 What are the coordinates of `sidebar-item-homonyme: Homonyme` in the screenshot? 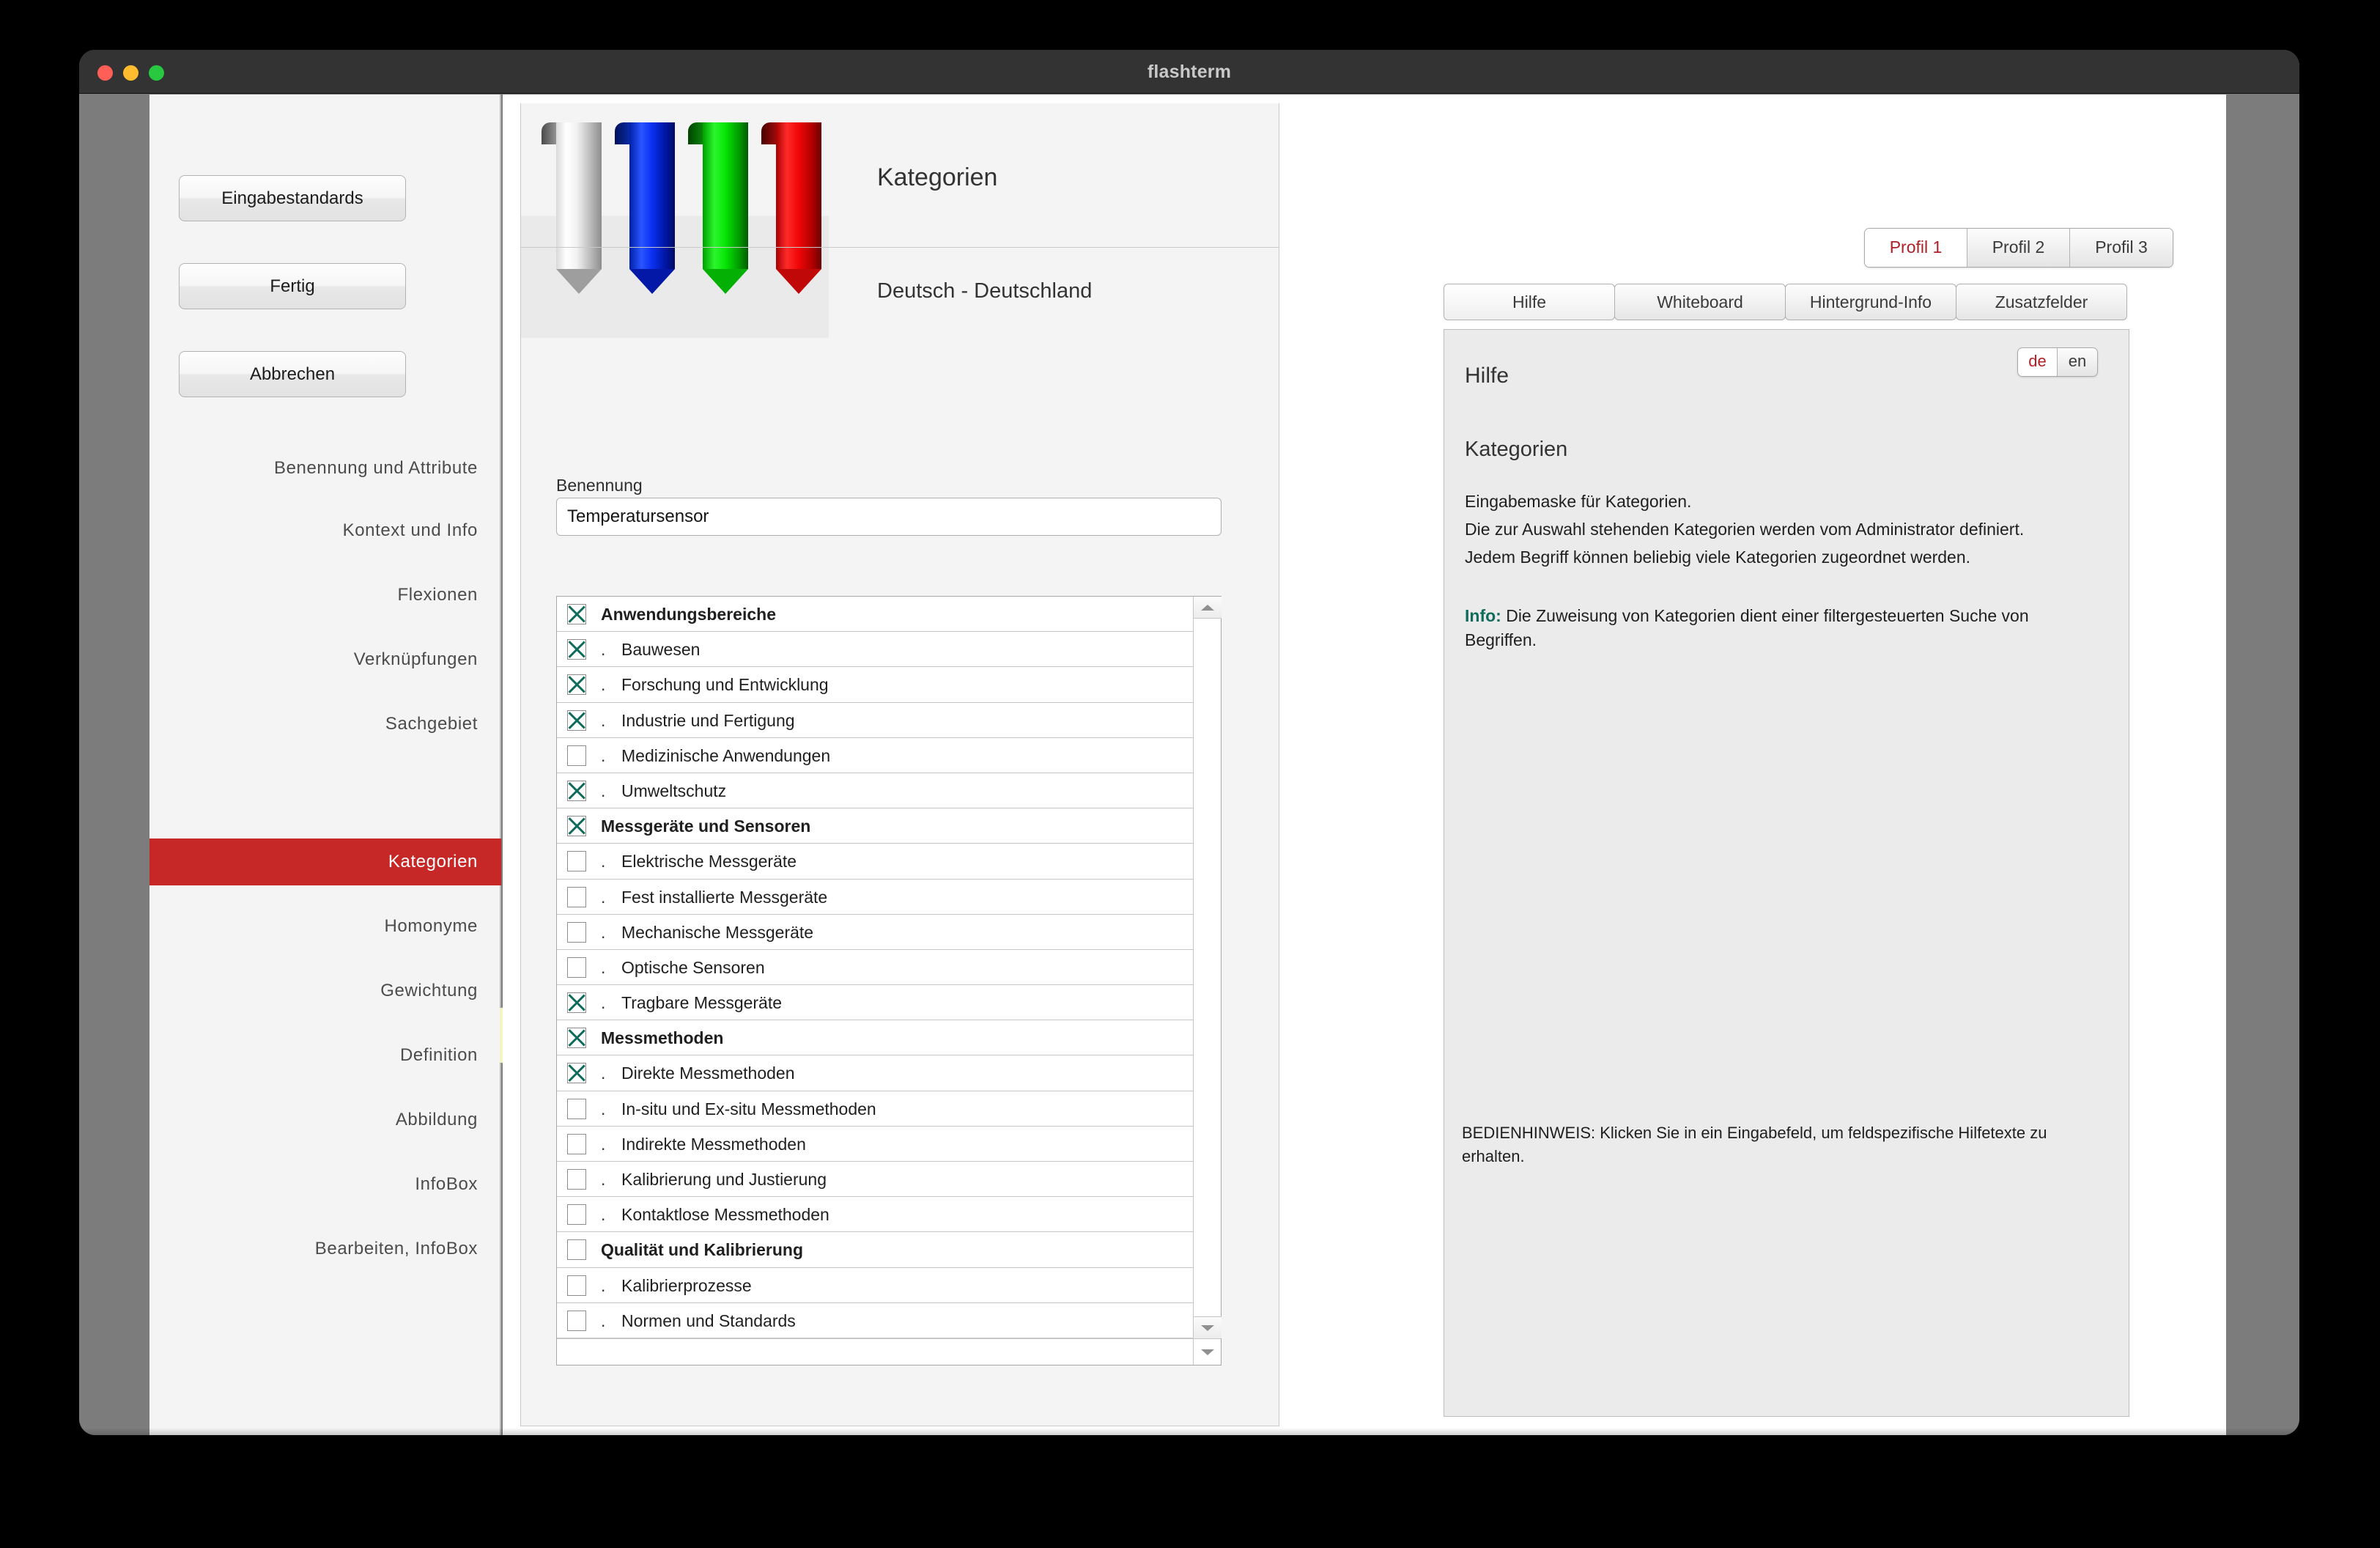 It's located at (325, 926).